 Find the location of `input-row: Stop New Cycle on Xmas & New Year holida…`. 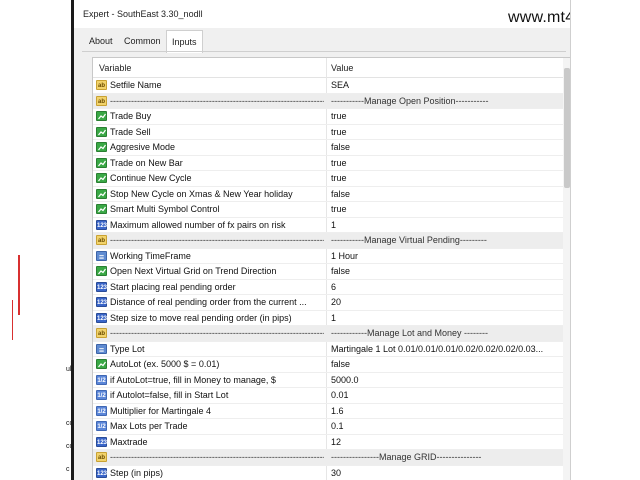

input-row: Stop New Cycle on Xmas & New Year holida… is located at coordinates (328, 194).